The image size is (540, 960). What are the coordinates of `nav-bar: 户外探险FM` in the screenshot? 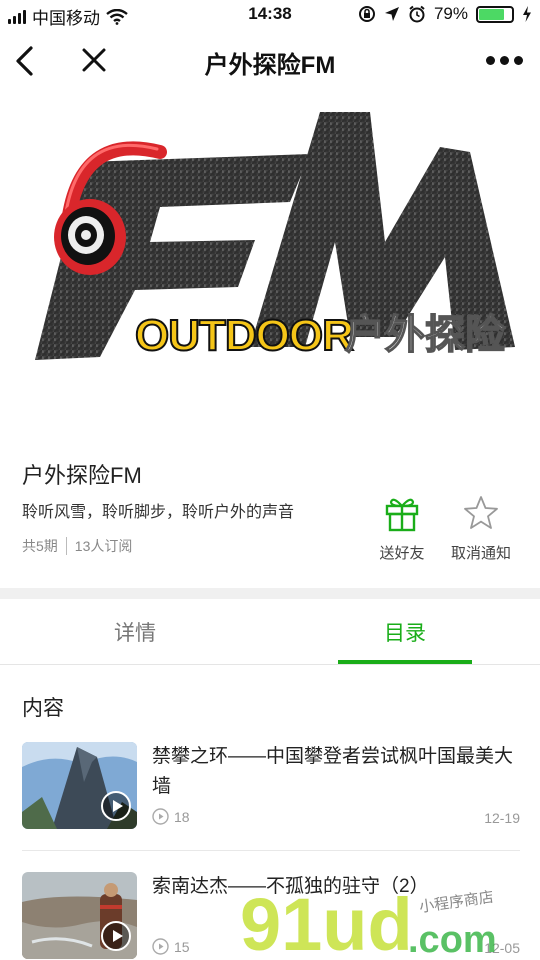 It's located at (270, 61).